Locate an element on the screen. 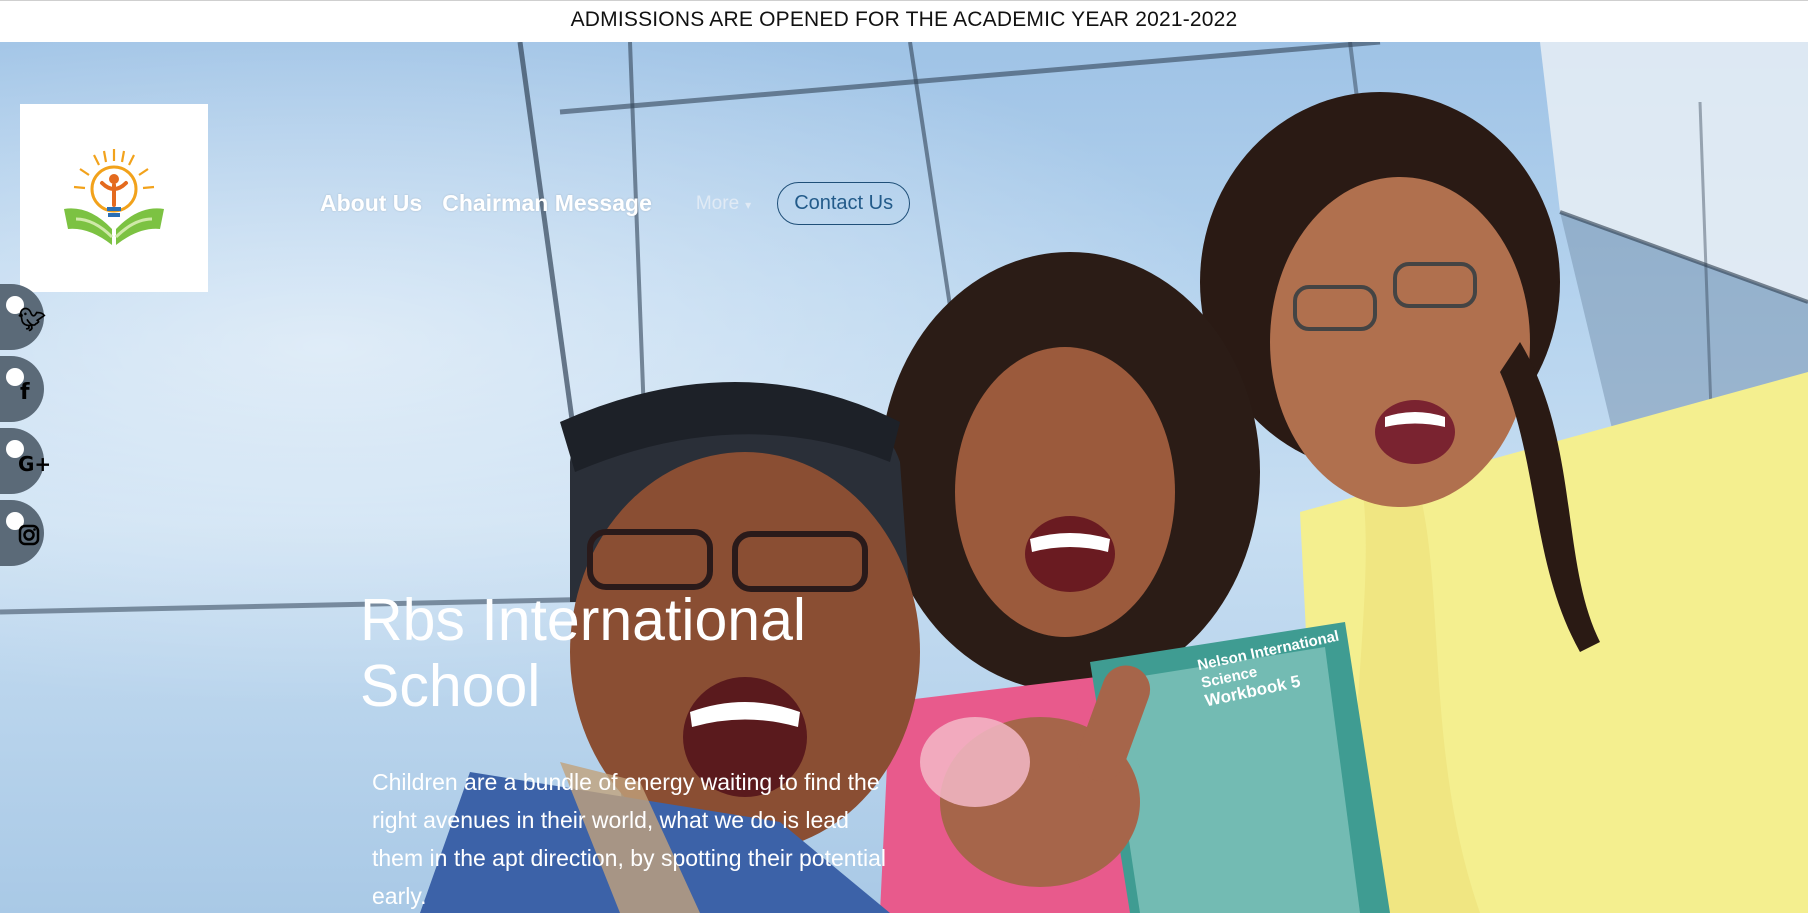 The width and height of the screenshot is (1808, 913). nav-more-dropdown: More ▾ is located at coordinates (723, 204).